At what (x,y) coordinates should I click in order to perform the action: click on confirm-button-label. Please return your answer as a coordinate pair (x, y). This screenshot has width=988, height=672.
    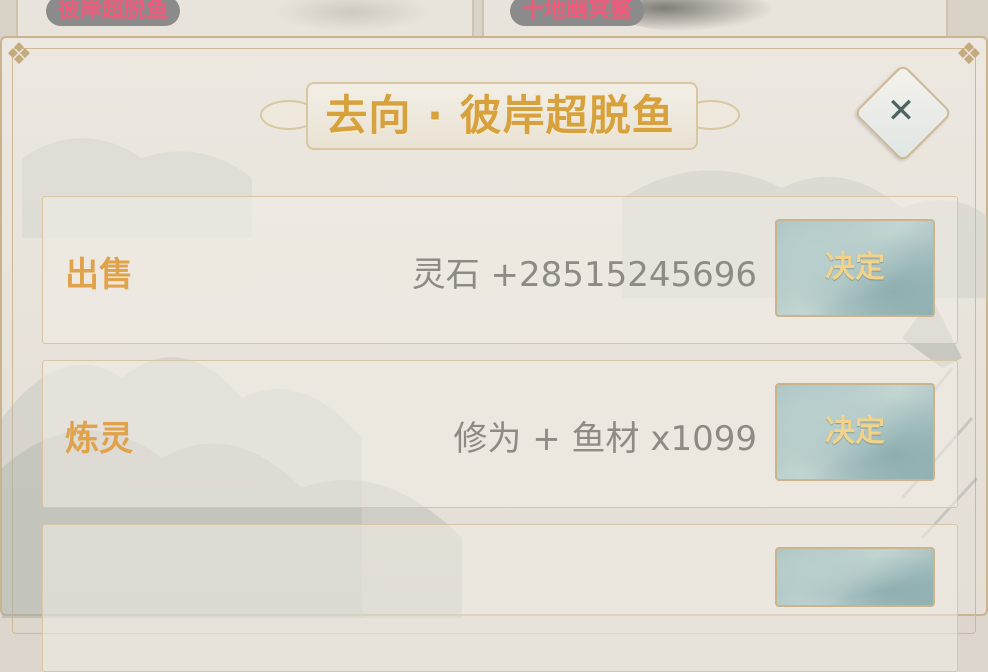
    Looking at the image, I should click on (855, 577).